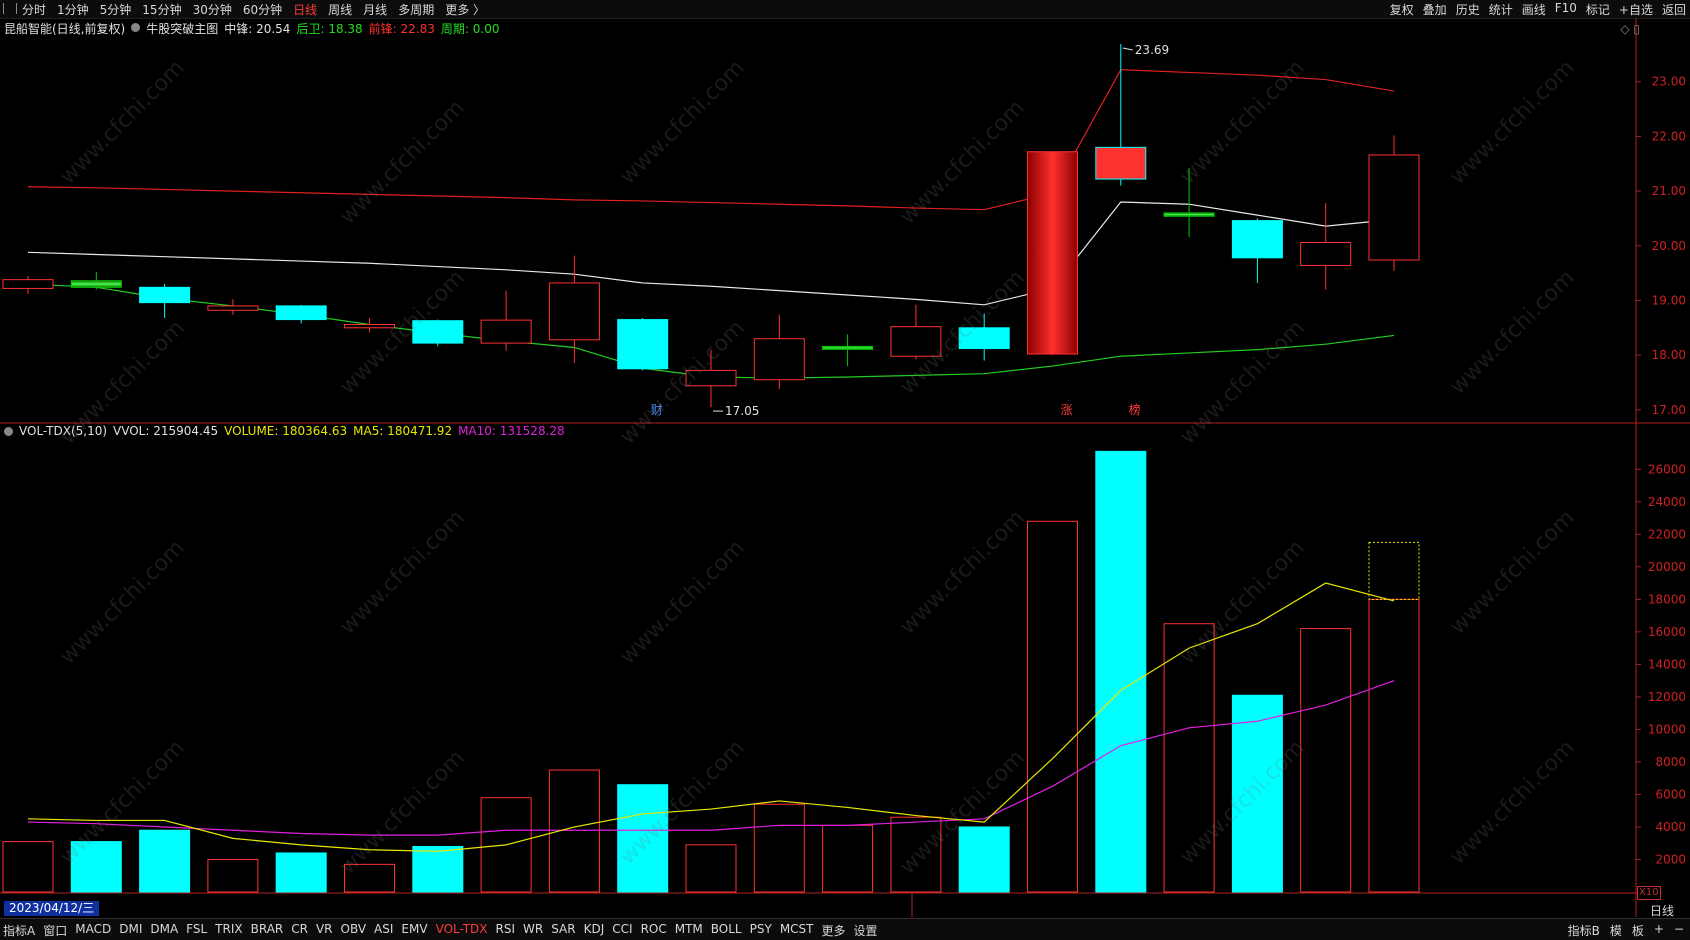  Describe the element at coordinates (52, 908) in the screenshot. I see `date-cursor-box: 2023/04/12/三` at that location.